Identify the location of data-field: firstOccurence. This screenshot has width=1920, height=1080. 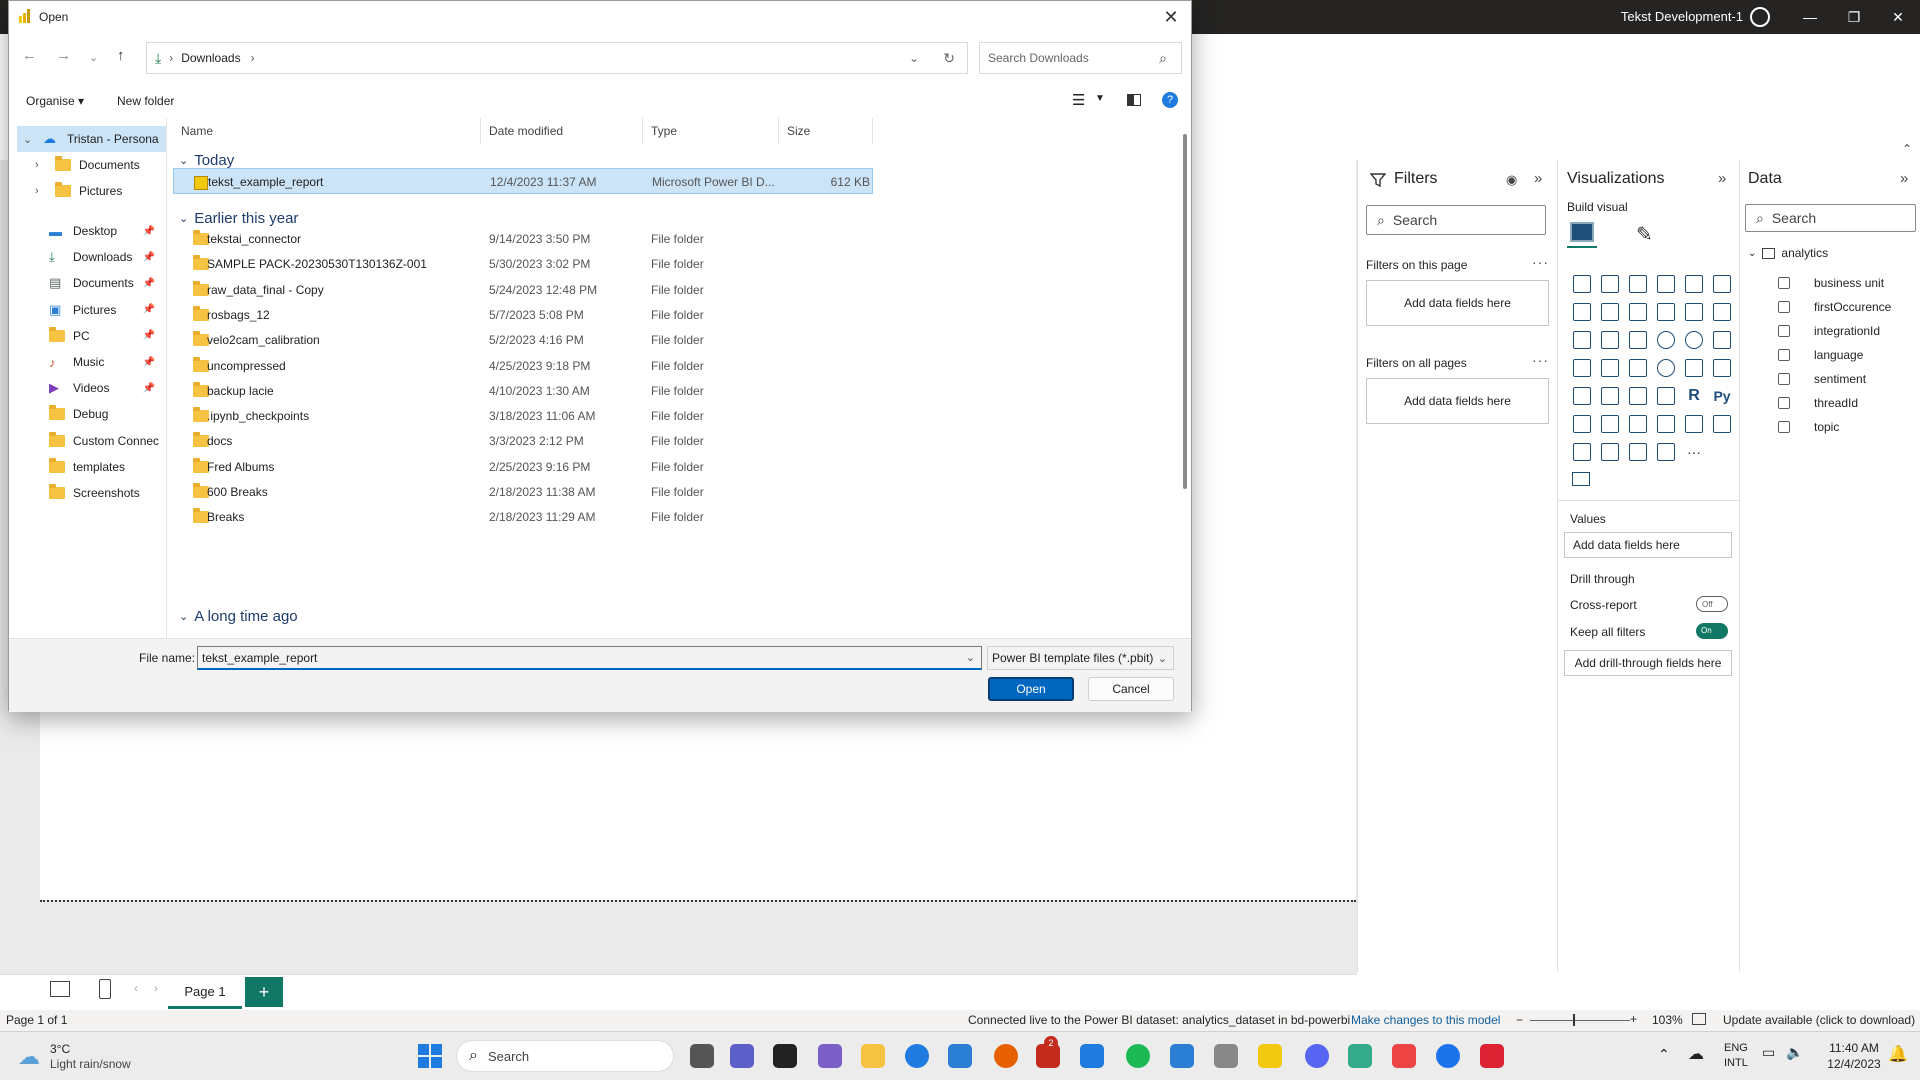
(1834, 307).